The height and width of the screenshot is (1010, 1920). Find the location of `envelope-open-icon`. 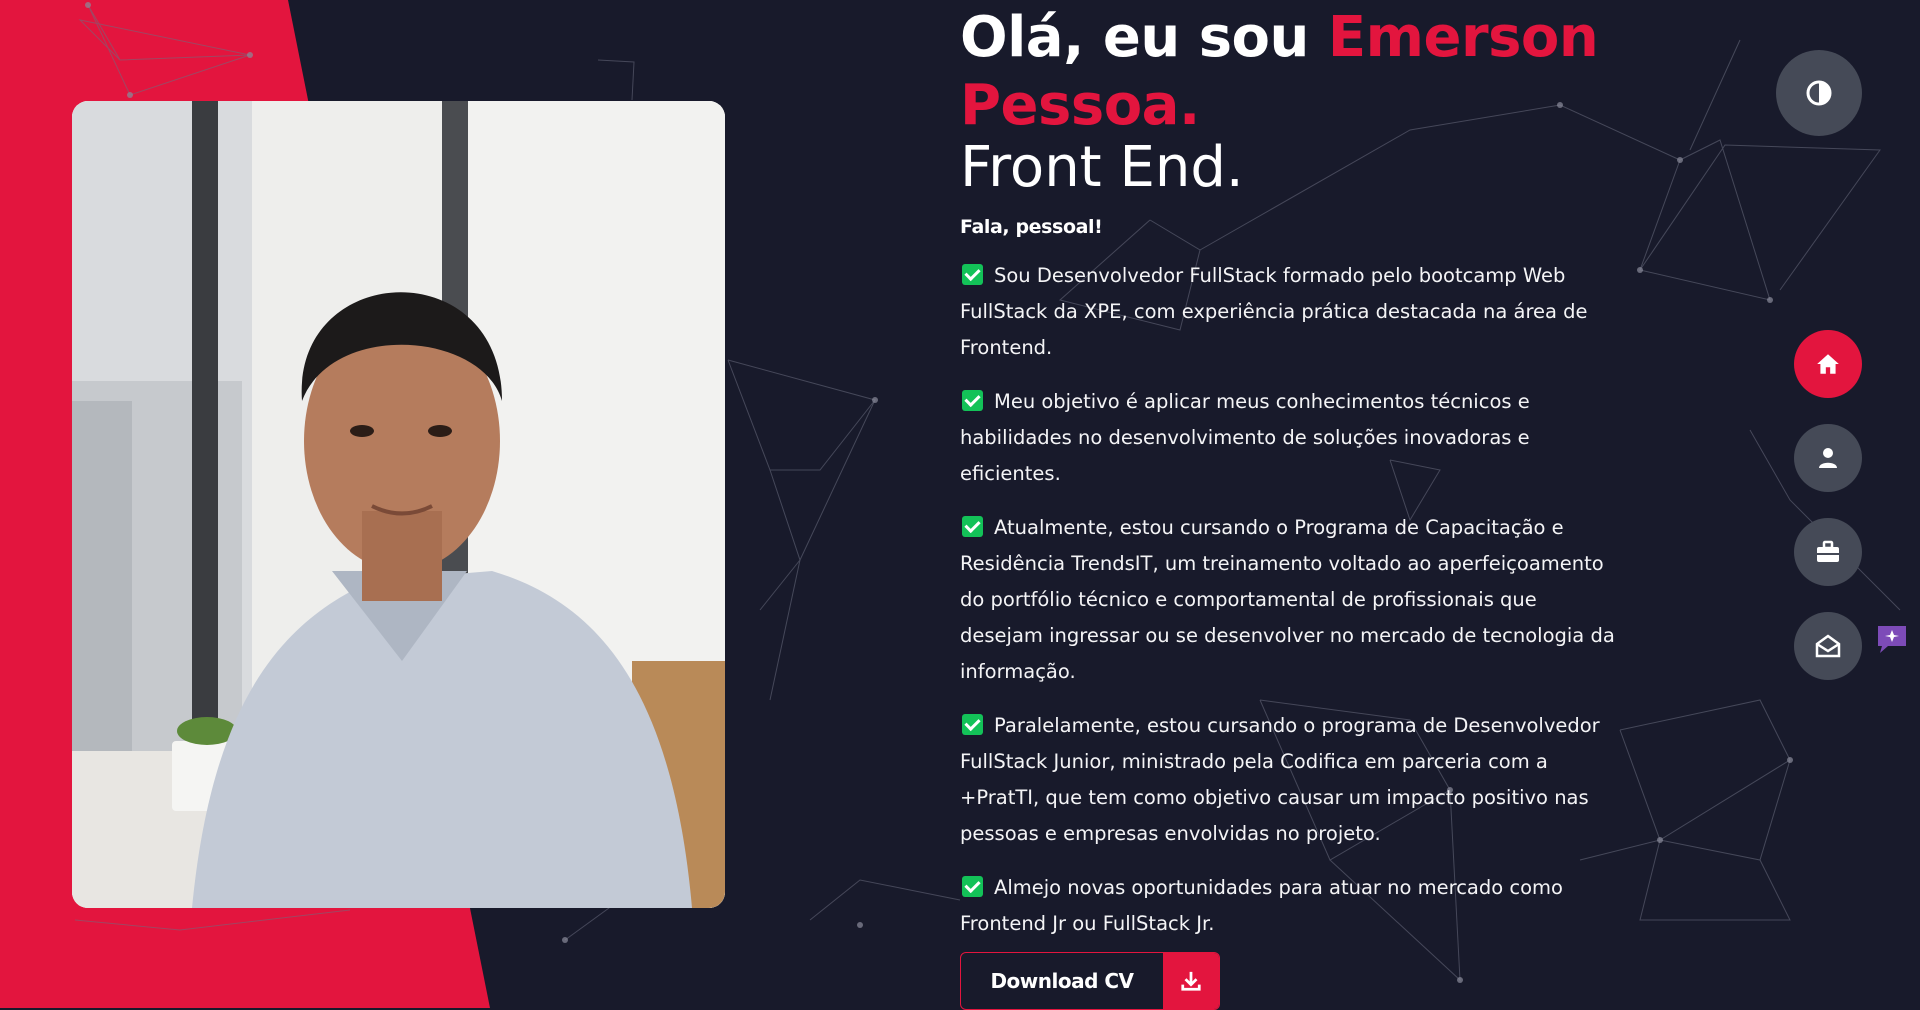

envelope-open-icon is located at coordinates (1828, 646).